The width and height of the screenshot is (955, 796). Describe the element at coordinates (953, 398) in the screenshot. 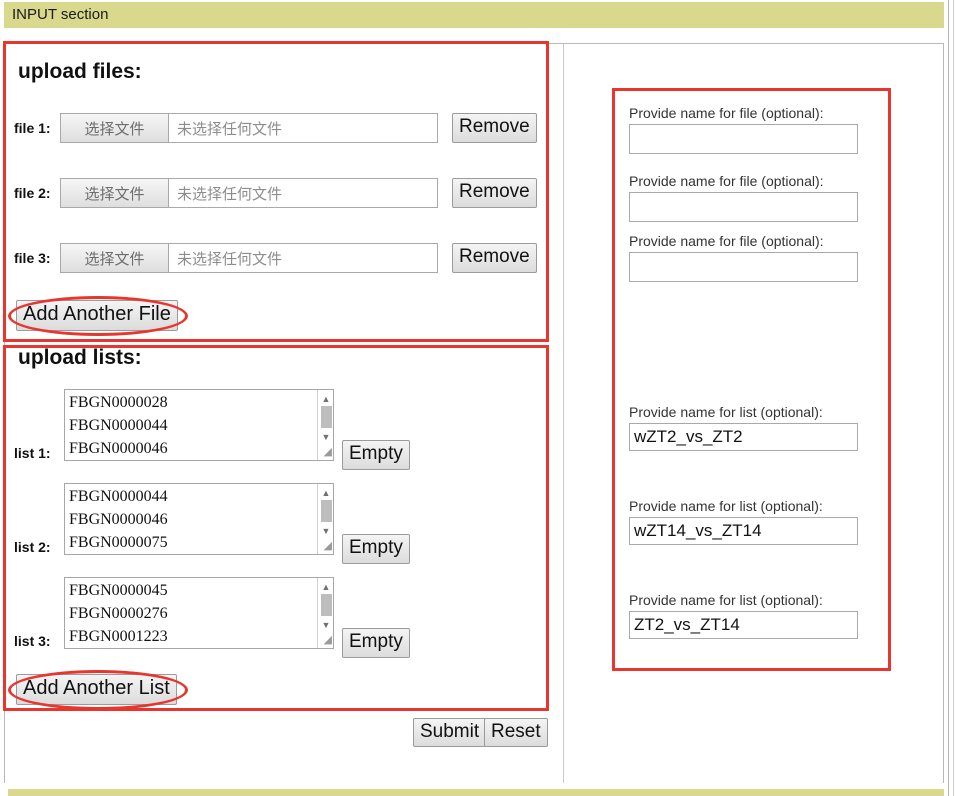

I see `page-right-edge-outer` at that location.